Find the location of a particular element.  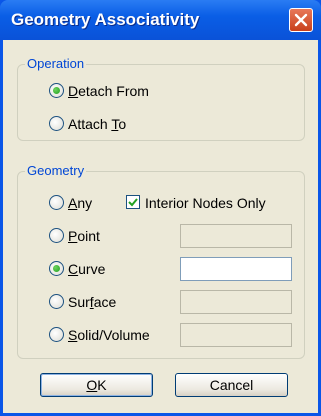

ok-button: OK is located at coordinates (96, 385).